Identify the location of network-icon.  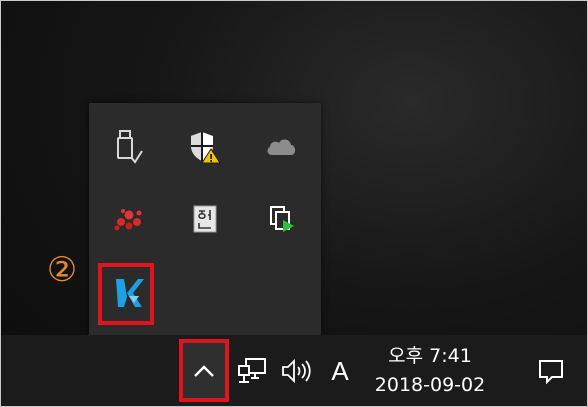
(252, 371).